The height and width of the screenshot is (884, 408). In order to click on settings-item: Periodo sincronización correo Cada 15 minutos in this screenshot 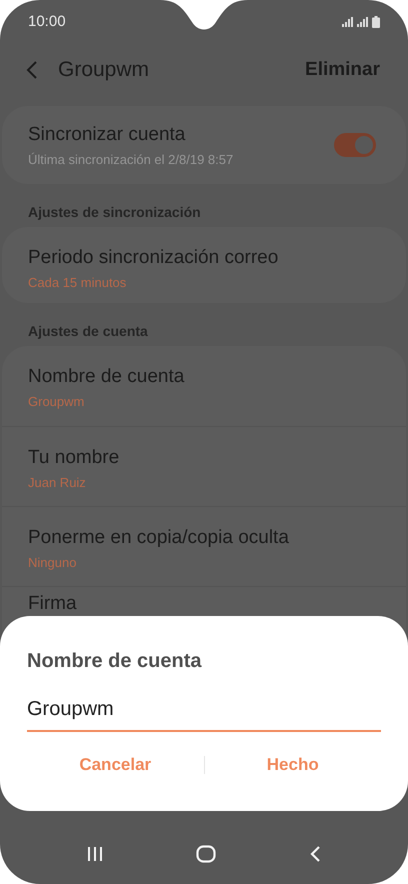, I will do `click(204, 265)`.